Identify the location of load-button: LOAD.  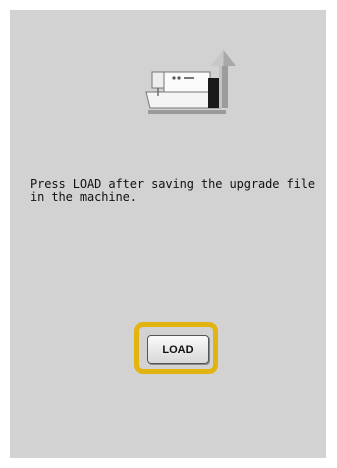
(178, 349).